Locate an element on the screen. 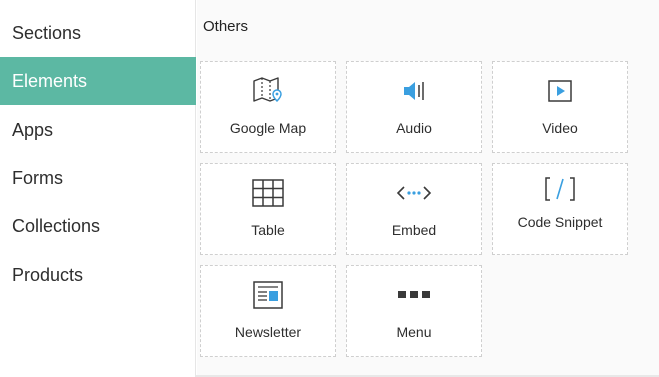 Image resolution: width=659 pixels, height=377 pixels. element-tile-code-snippet: Code Snippet is located at coordinates (560, 209).